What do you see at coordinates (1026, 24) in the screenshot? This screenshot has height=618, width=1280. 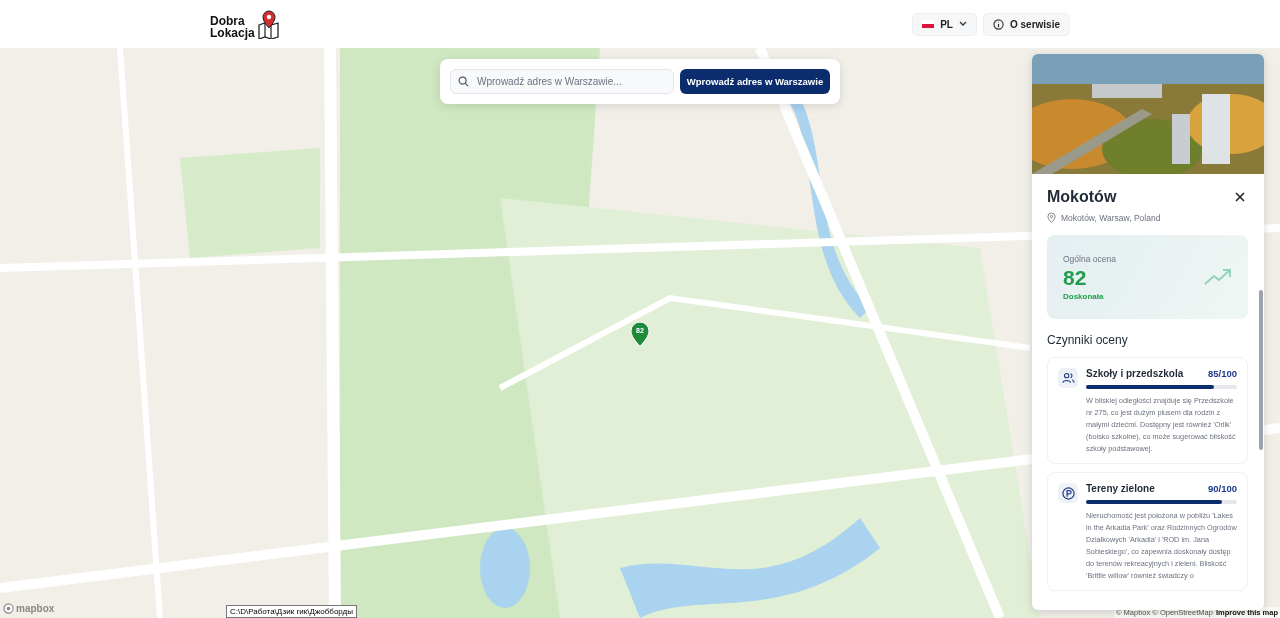 I see `about-button: O serwisie` at bounding box center [1026, 24].